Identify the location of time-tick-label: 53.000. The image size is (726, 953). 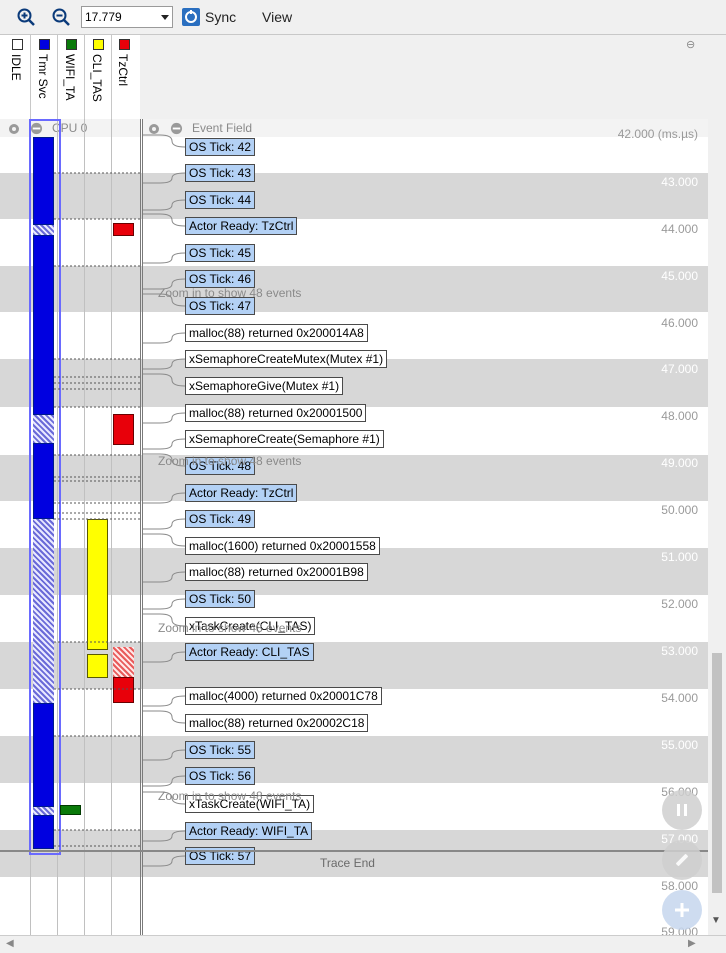
(679, 651).